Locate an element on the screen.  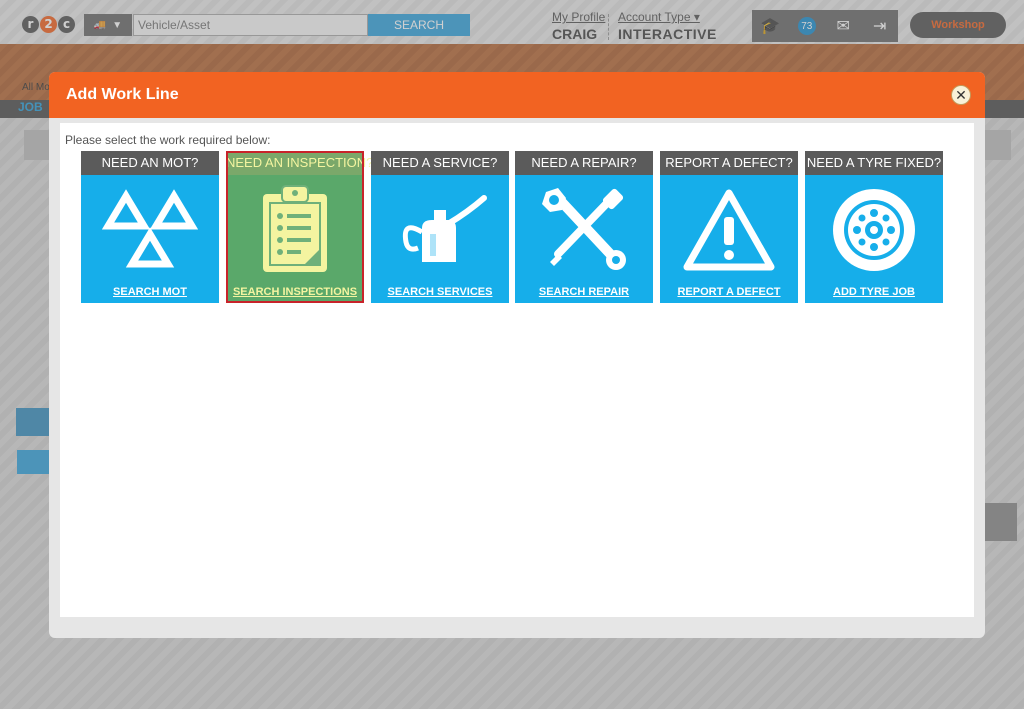
tile-heading: NEED AN MOT? is located at coordinates (150, 163).